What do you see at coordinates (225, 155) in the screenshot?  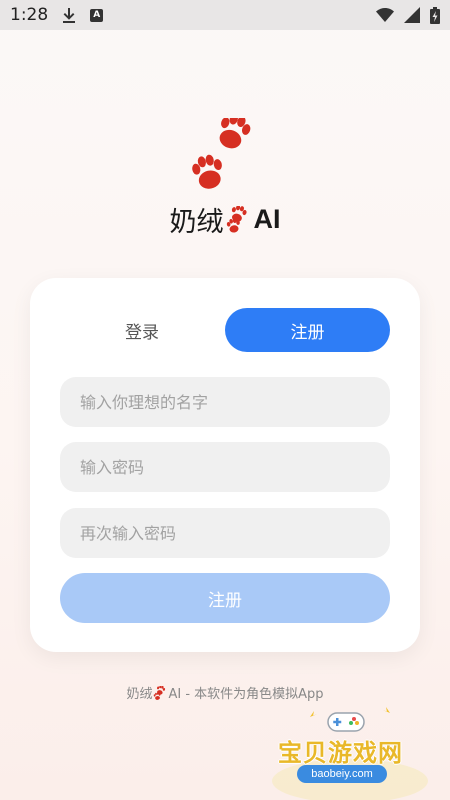 I see `app-logo` at bounding box center [225, 155].